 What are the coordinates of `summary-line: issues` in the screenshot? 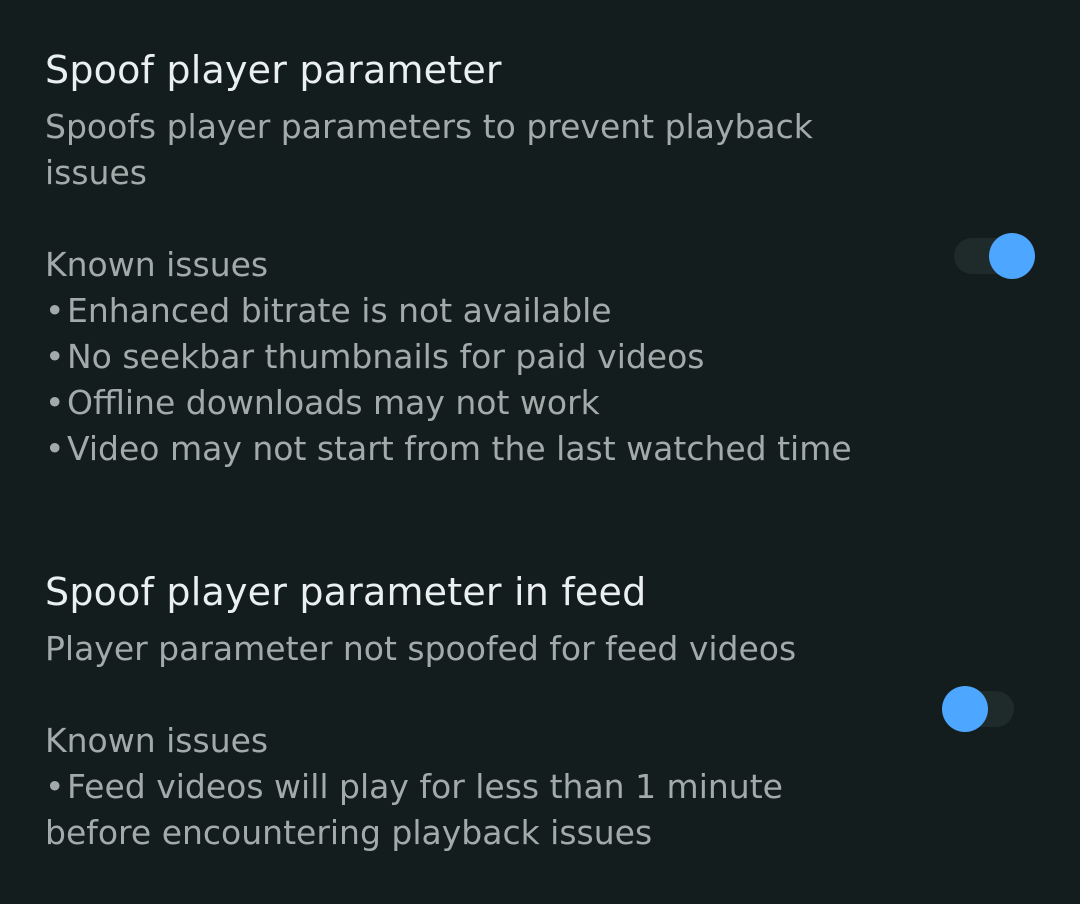 It's located at (96, 172).